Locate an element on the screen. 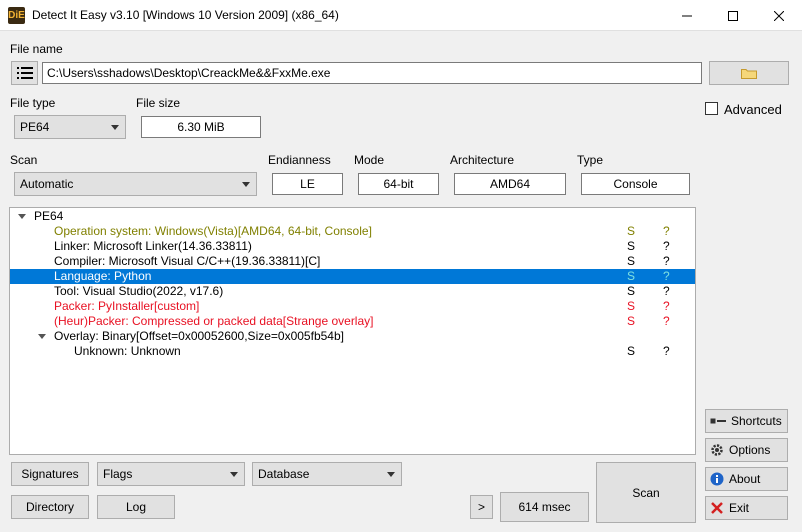 This screenshot has width=802, height=532. file-size-label: File size is located at coordinates (158, 103).